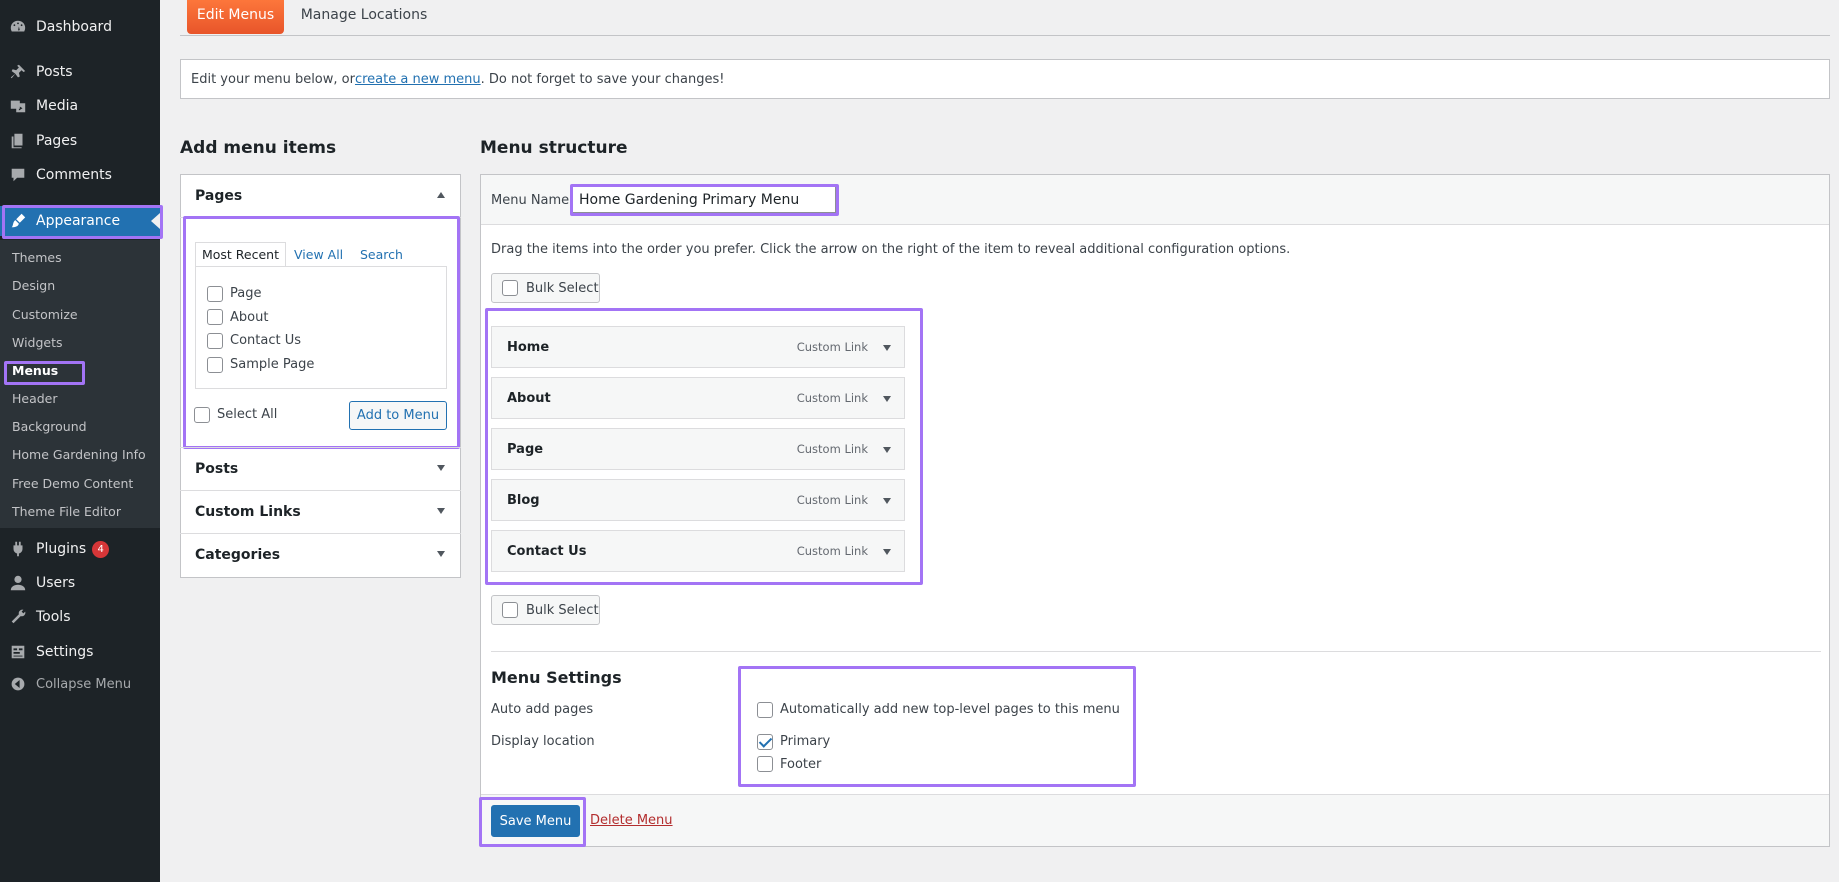 The height and width of the screenshot is (882, 1839). Describe the element at coordinates (18, 175) in the screenshot. I see `comment-icon` at that location.